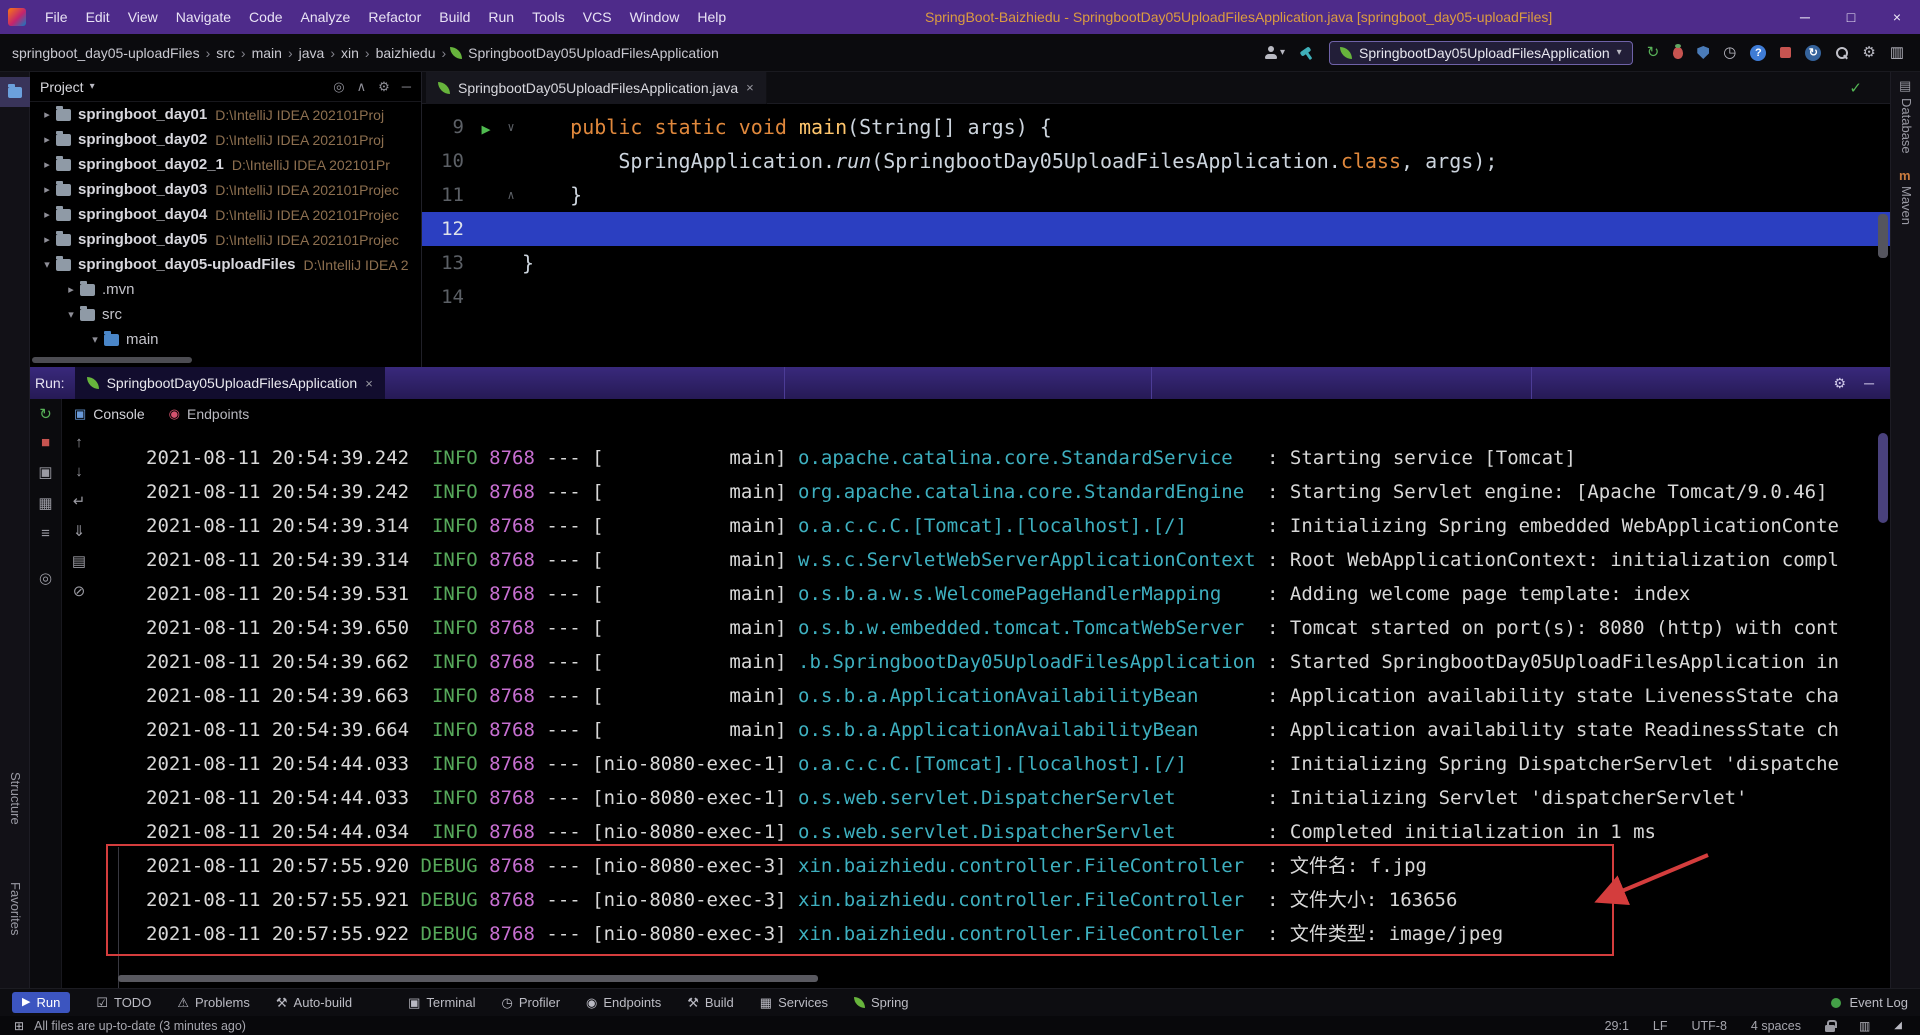 Image resolution: width=1920 pixels, height=1035 pixels. What do you see at coordinates (1703, 52) in the screenshot?
I see `coverage-icon` at bounding box center [1703, 52].